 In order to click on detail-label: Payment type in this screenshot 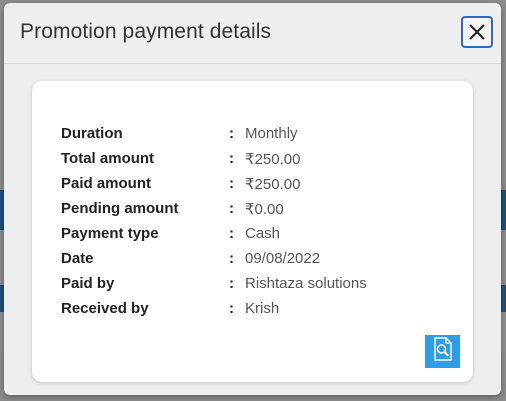, I will do `click(110, 233)`.